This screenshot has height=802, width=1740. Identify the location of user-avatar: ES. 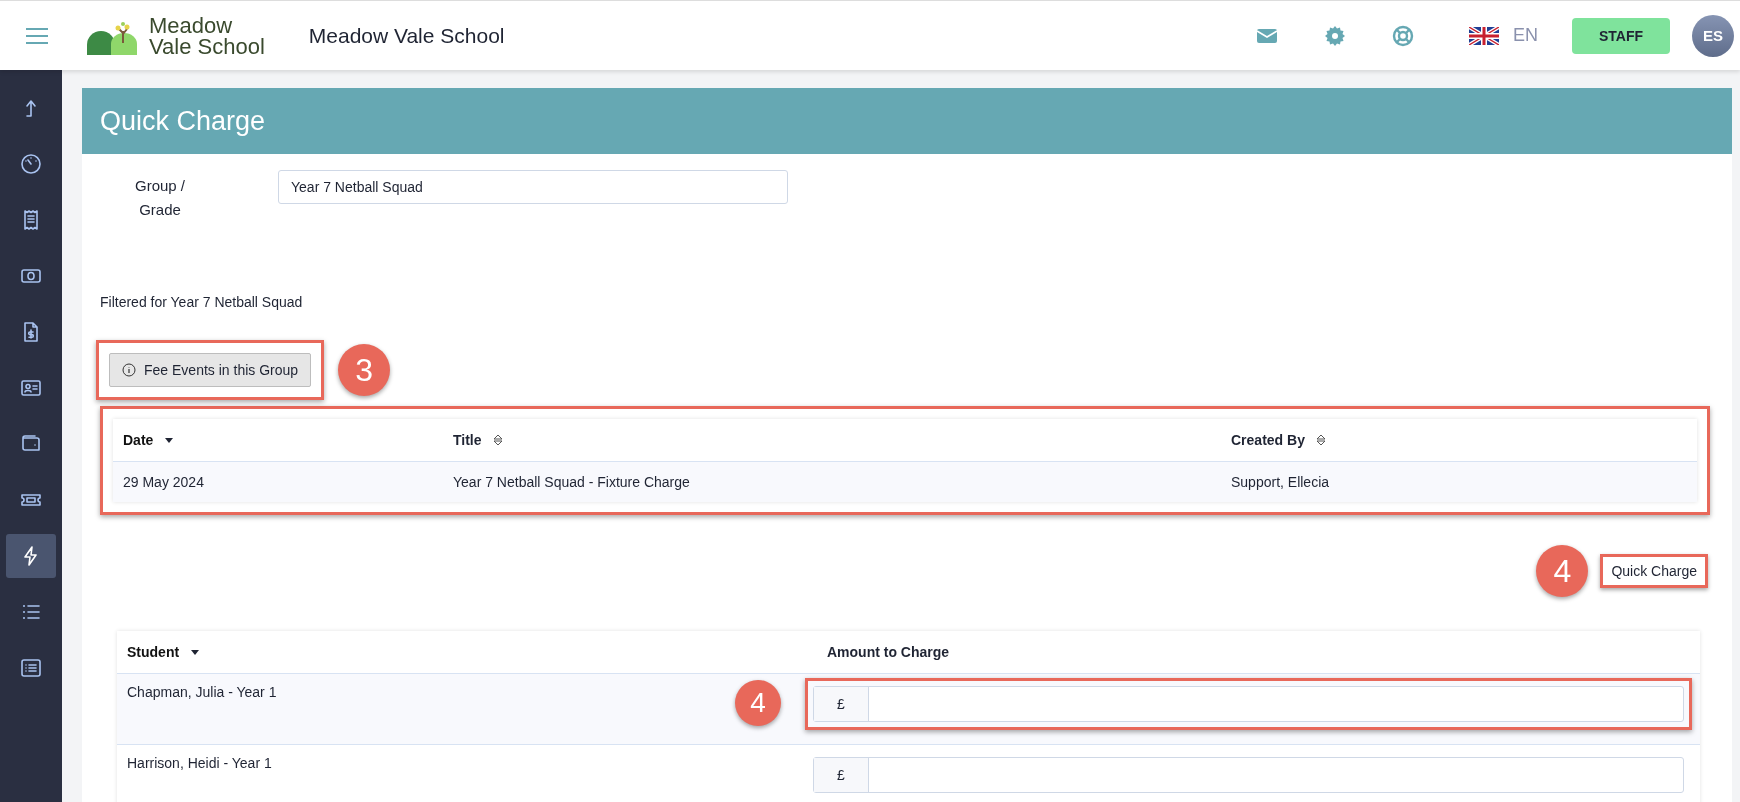
(1713, 35).